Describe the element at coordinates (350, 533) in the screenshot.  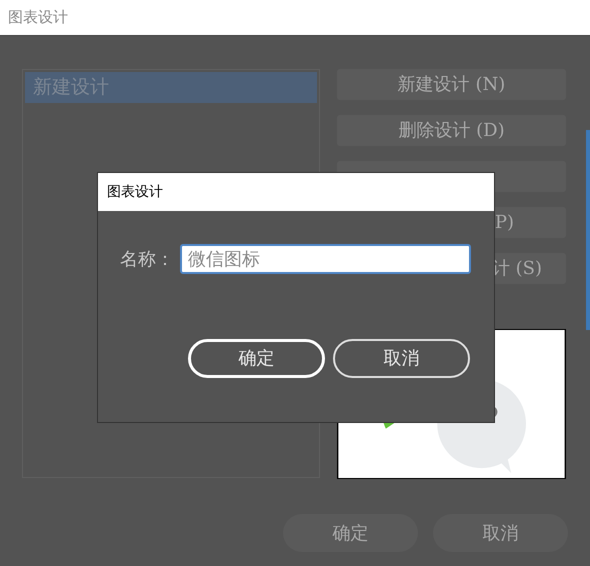
I see `footer-button: 确定` at that location.